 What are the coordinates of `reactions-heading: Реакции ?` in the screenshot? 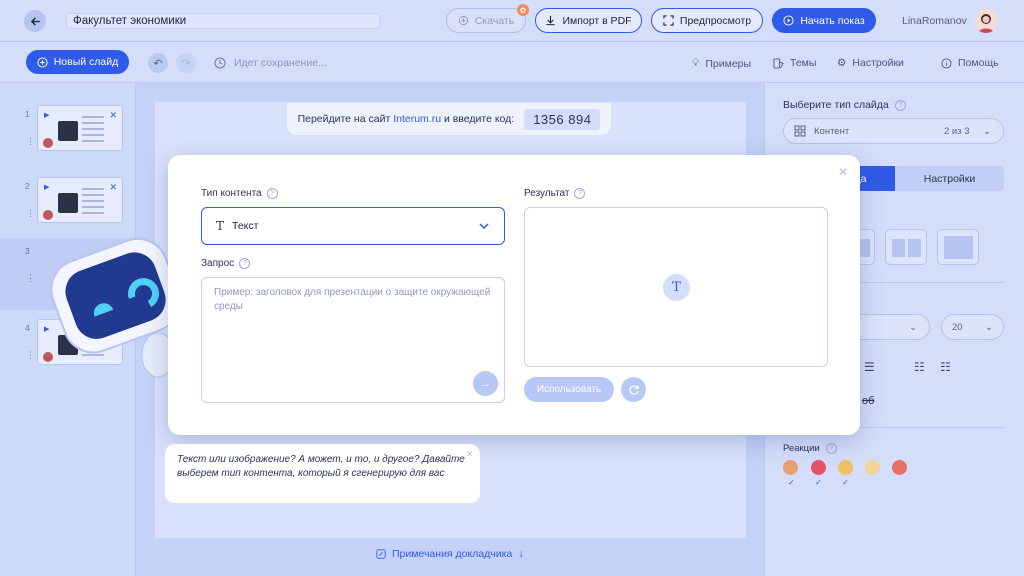 It's located at (810, 448).